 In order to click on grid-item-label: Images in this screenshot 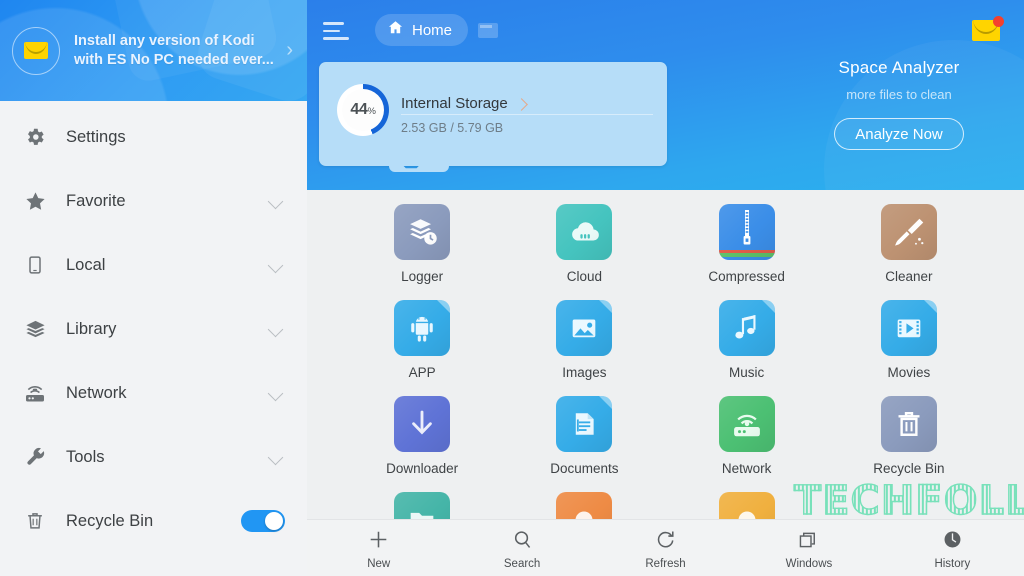, I will do `click(584, 372)`.